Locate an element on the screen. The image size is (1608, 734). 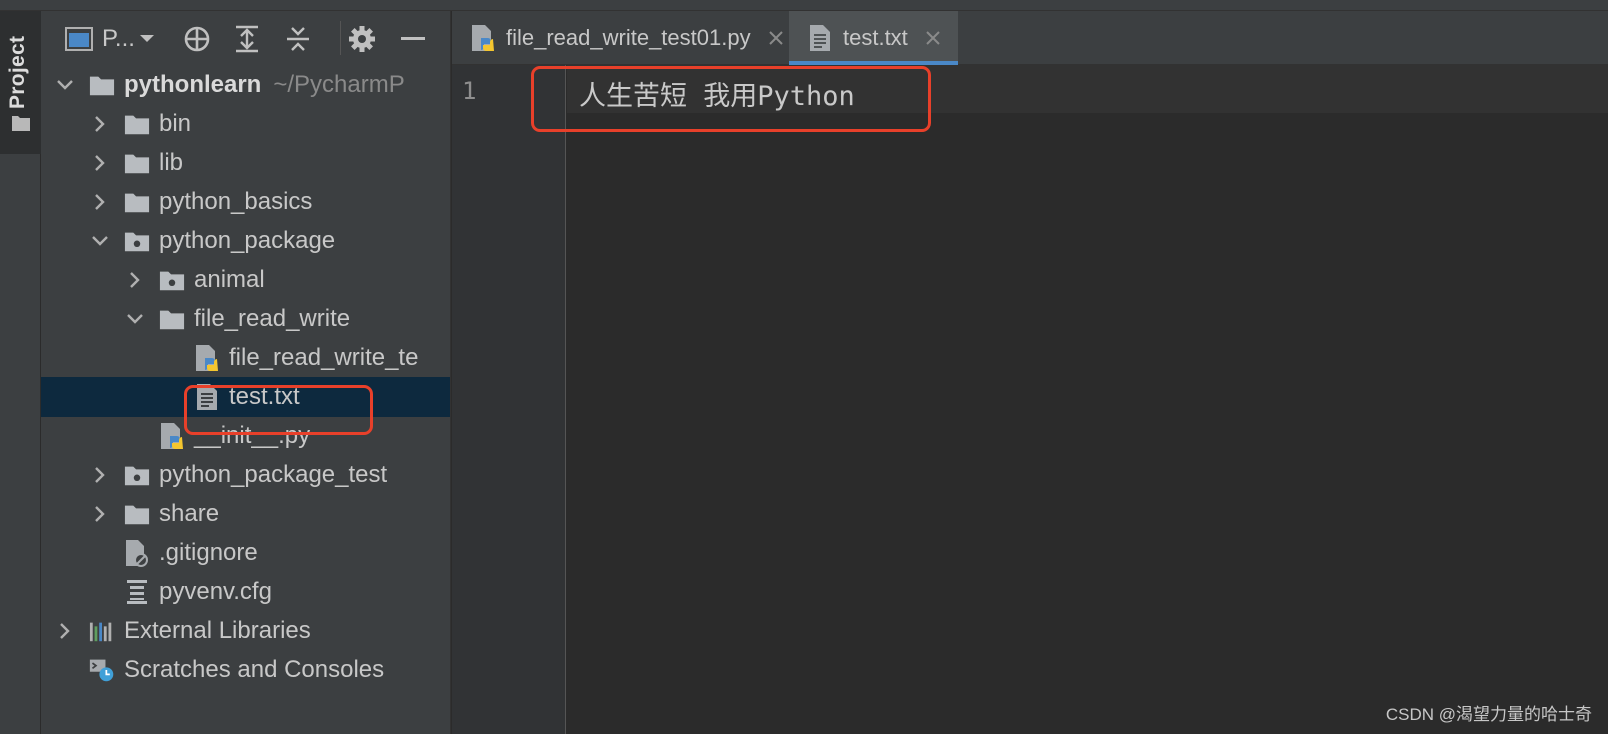
tree-item-path: ~/PycharmP is located at coordinates (339, 84).